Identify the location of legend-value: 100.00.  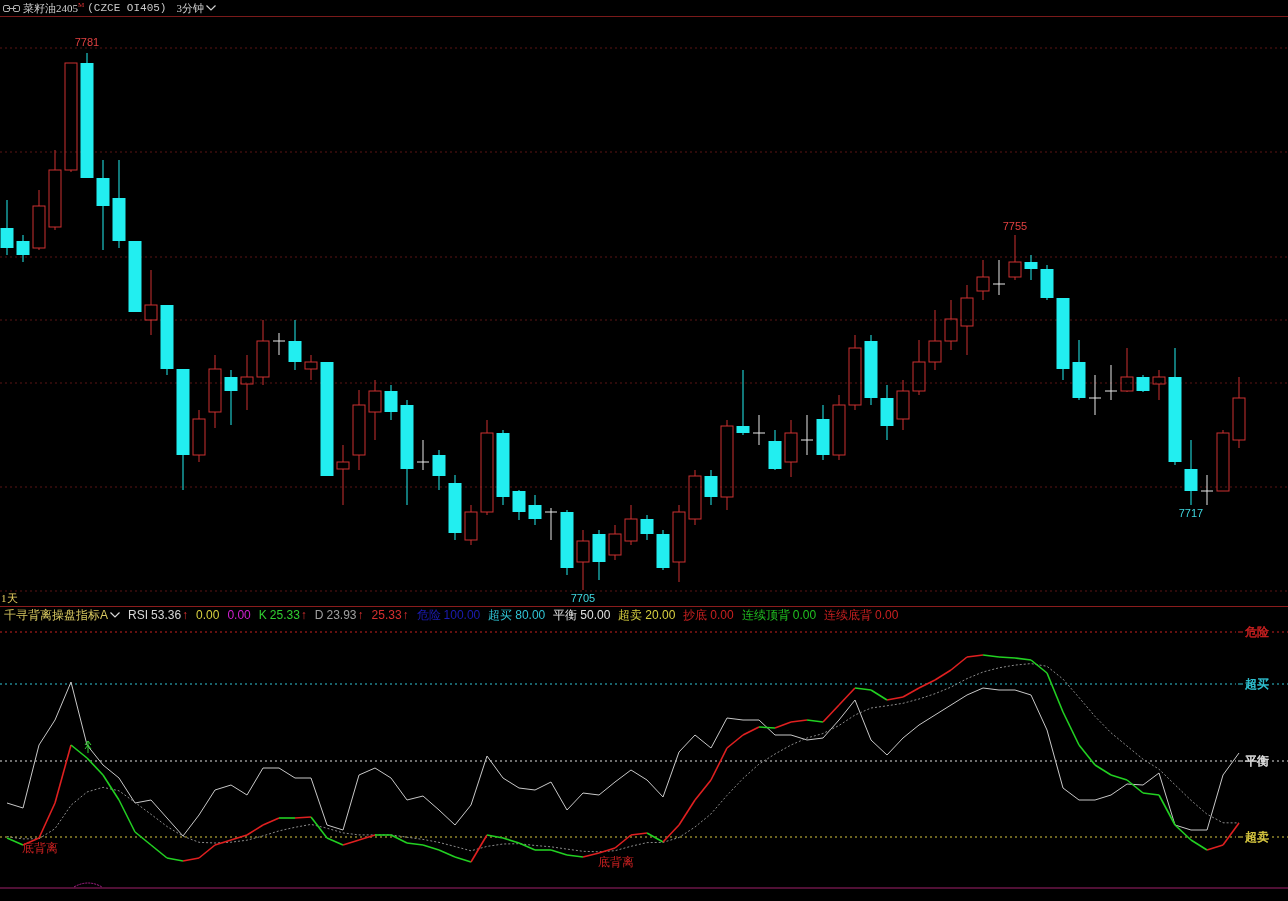
(462, 615).